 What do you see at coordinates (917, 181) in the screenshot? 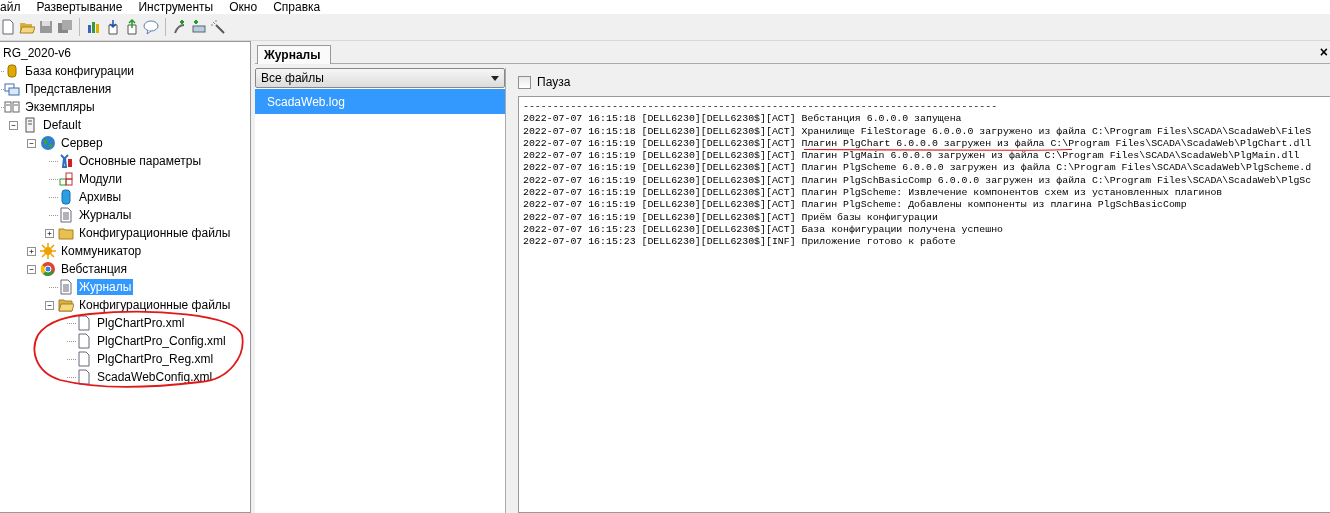
I see `log-line: 2022-07-07 16:15:19 [DELL6230][DELL6230$][ACT] Плагин PlgSchBasicComp 6.0.0.0 загружен из файла C:\Program Files\SCADA\ScadaWeb\PlgSc` at bounding box center [917, 181].